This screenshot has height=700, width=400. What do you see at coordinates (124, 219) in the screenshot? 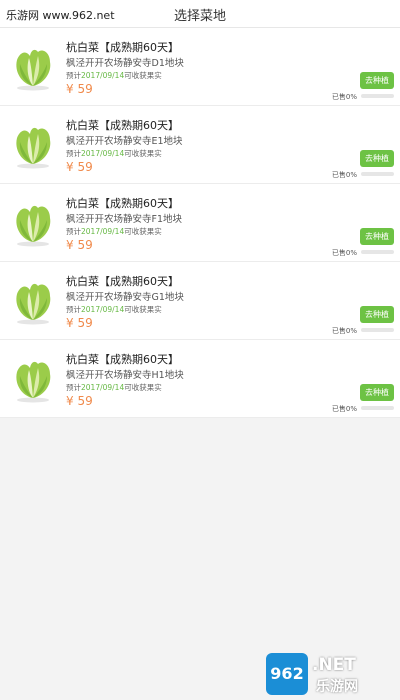
I see `plot-location: 枫泾开开农场静安寺F1地块` at bounding box center [124, 219].